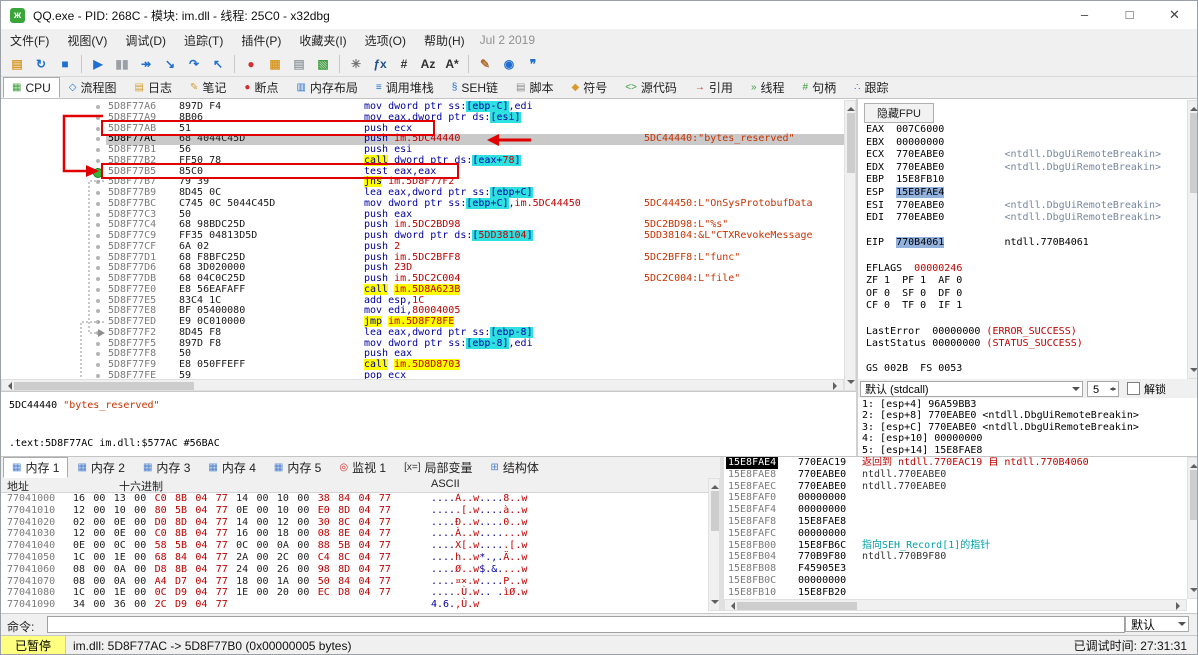 This screenshot has width=1198, height=655. What do you see at coordinates (261, 87) in the screenshot?
I see `tab-breakpoints: ● 断点` at bounding box center [261, 87].